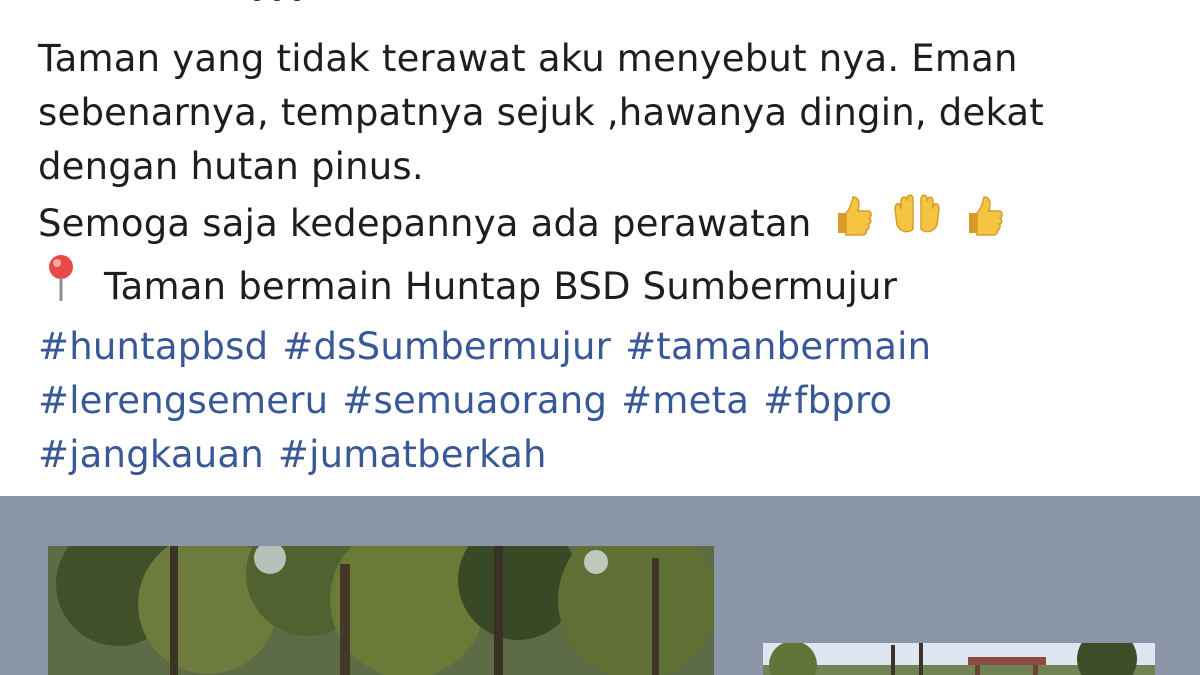 Image resolution: width=1200 pixels, height=675 pixels. What do you see at coordinates (685, 400) in the screenshot?
I see `hashtag-link: #meta` at bounding box center [685, 400].